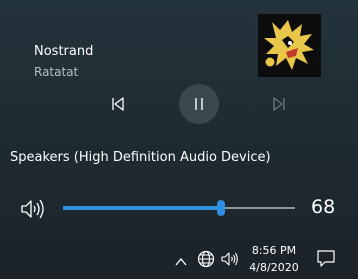 This screenshot has height=279, width=358. What do you see at coordinates (274, 250) in the screenshot?
I see `clock-time: 8:56 PM` at bounding box center [274, 250].